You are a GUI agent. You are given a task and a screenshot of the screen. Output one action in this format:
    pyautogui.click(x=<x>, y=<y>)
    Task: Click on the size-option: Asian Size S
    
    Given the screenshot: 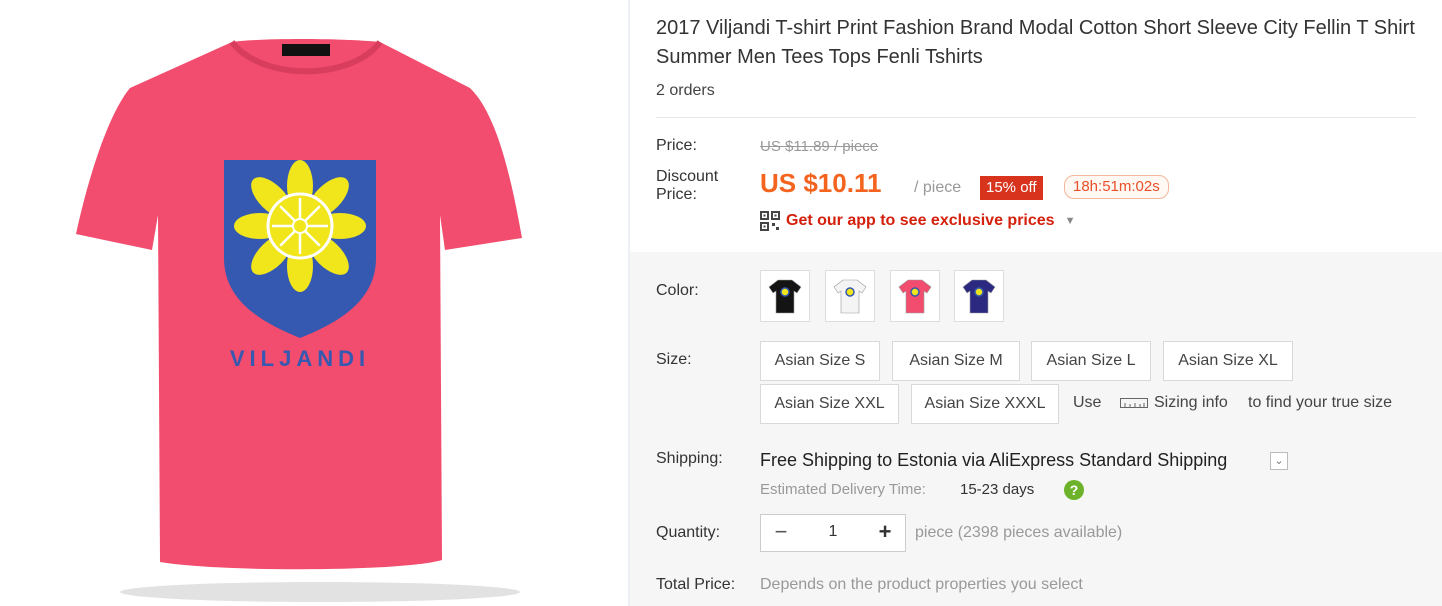 What is the action you would take?
    pyautogui.click(x=820, y=361)
    